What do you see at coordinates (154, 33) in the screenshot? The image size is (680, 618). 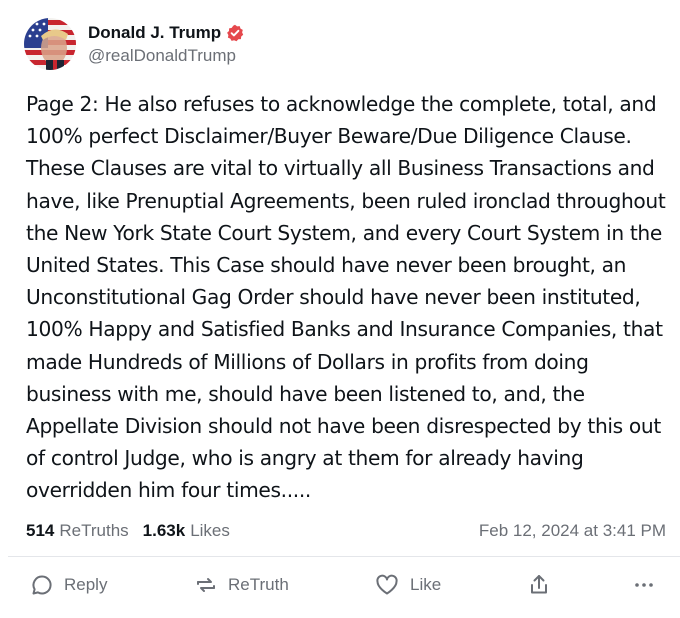 I see `display-name: Donald J. Trump` at bounding box center [154, 33].